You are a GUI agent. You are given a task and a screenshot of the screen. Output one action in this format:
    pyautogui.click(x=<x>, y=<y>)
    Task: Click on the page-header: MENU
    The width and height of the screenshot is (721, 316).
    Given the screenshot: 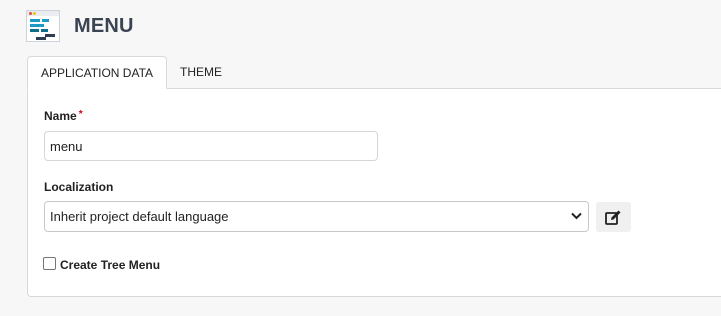 What is the action you would take?
    pyautogui.click(x=80, y=26)
    